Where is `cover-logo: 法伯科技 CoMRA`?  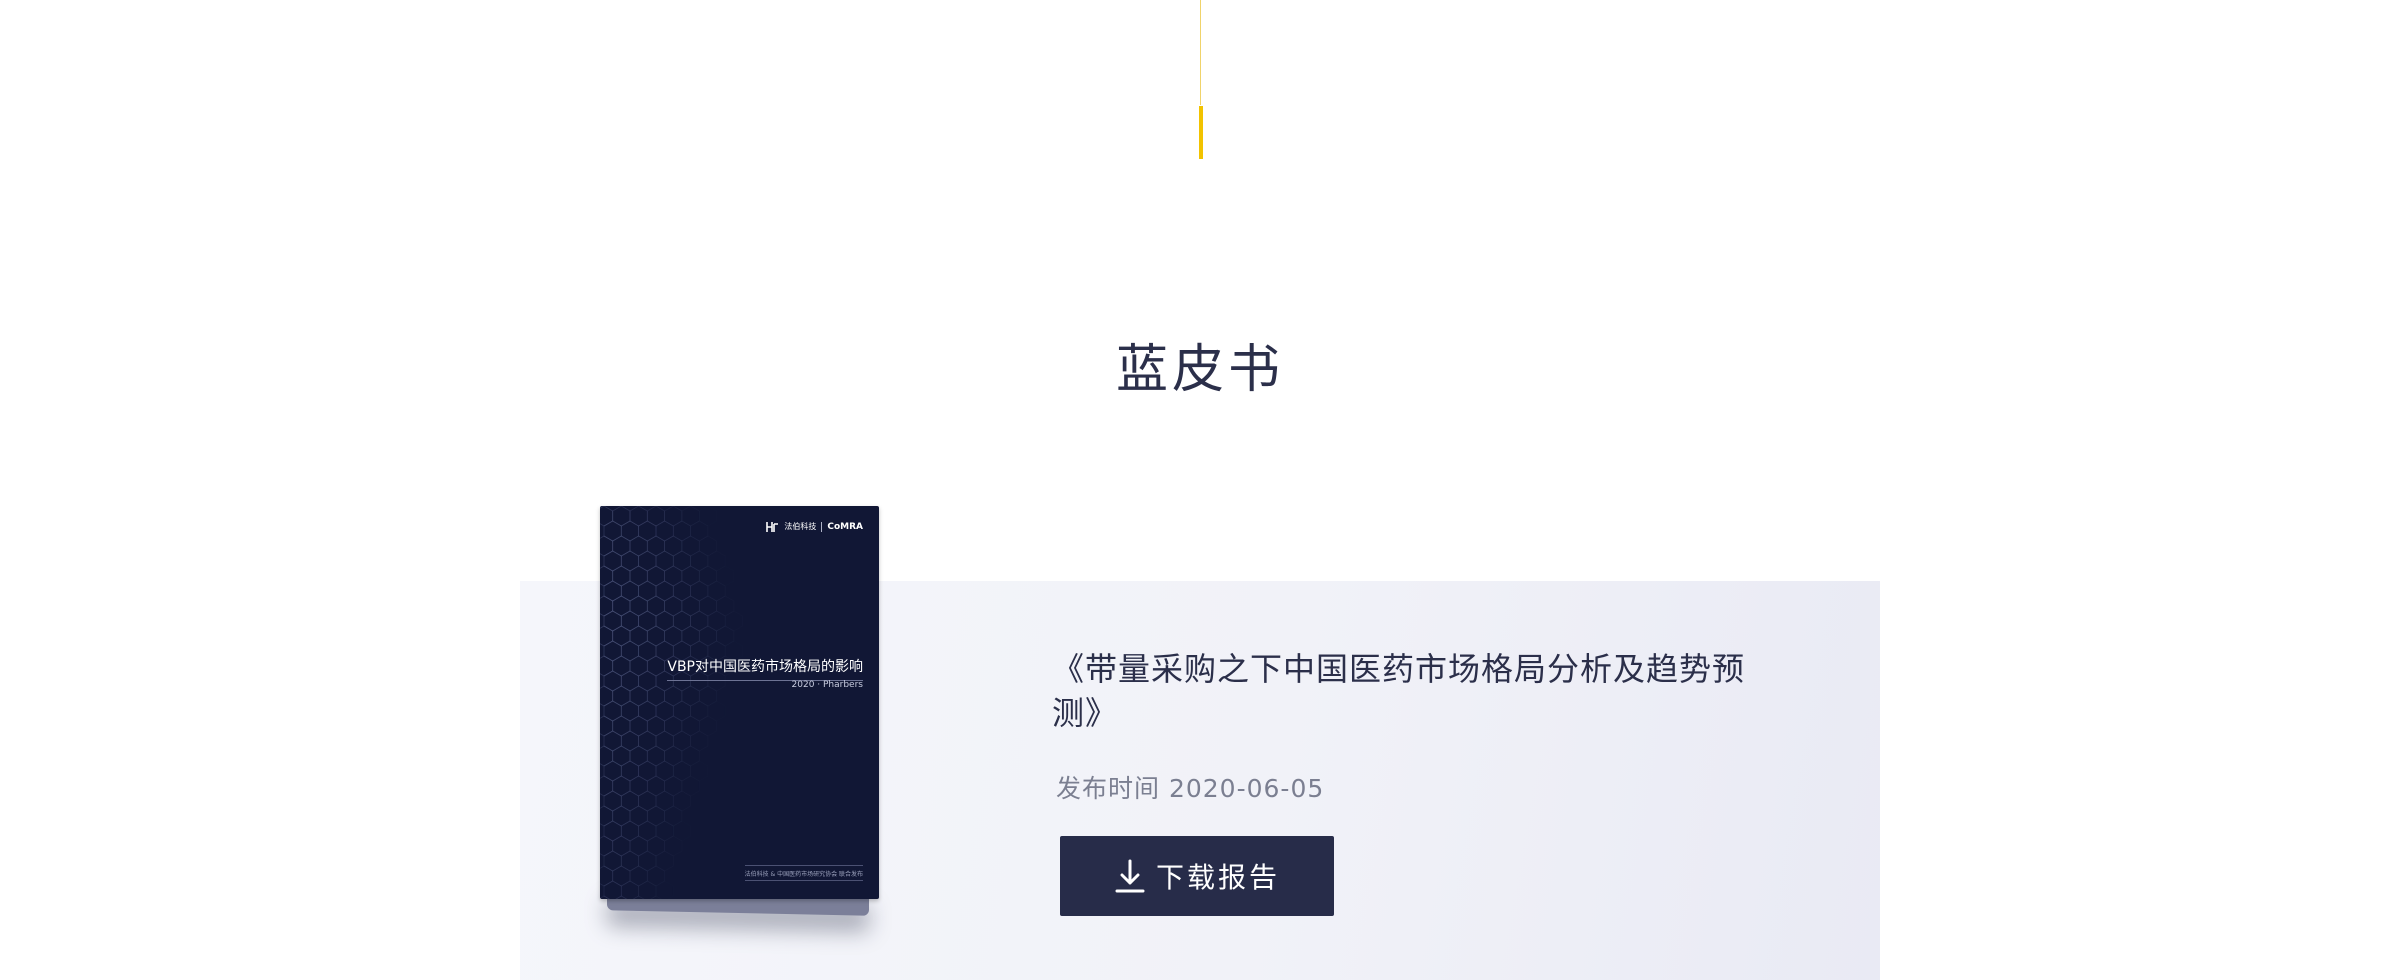
cover-logo: 法伯科技 CoMRA is located at coordinates (814, 526).